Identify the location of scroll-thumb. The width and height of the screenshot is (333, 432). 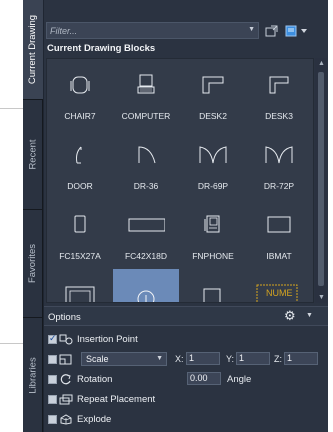
(321, 179).